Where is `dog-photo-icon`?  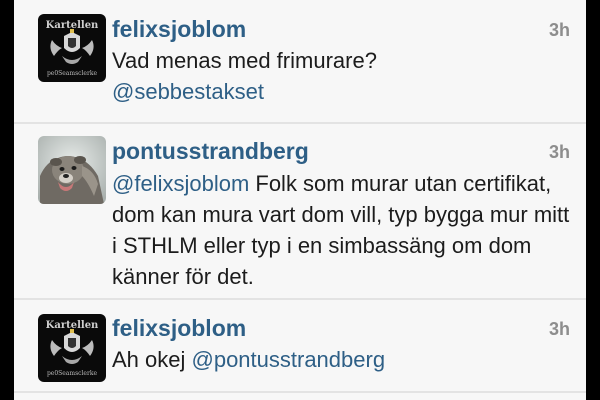 dog-photo-icon is located at coordinates (72, 170).